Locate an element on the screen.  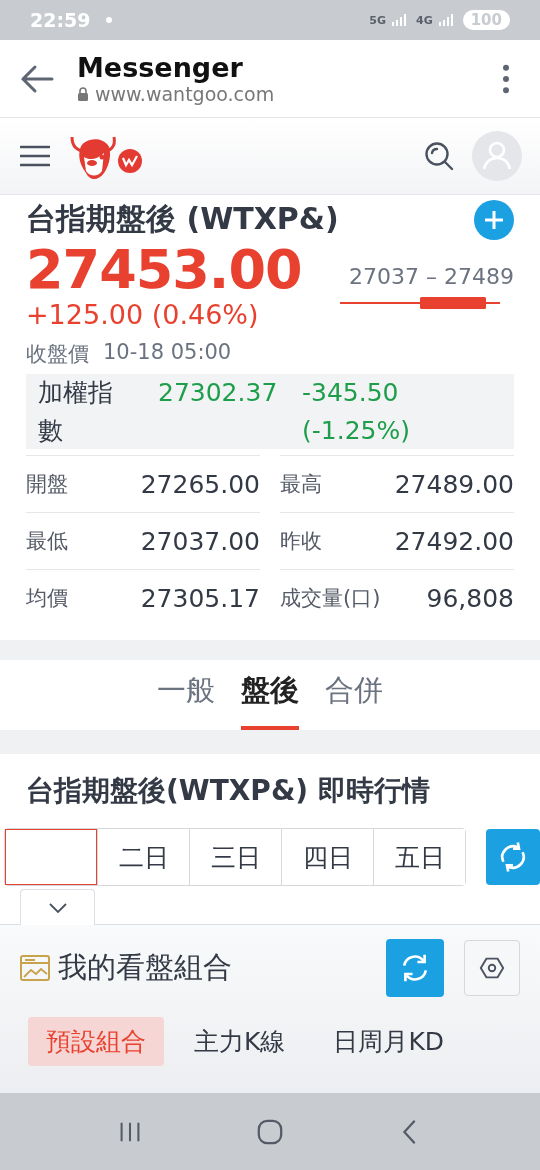
back-arrow-icon is located at coordinates (37, 78).